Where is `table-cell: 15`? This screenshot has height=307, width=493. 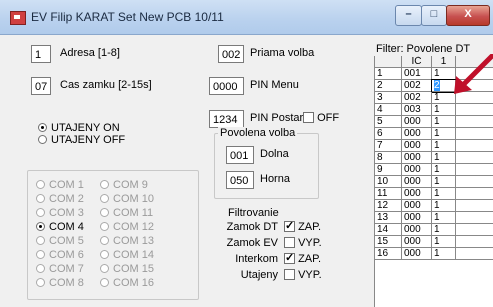
table-cell: 15 is located at coordinates (388, 242).